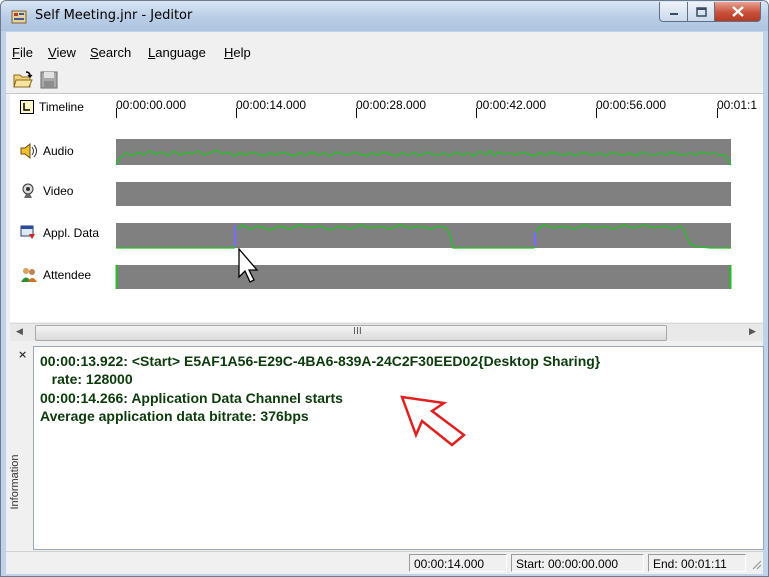  I want to click on menu-file-rest: ile, so click(26, 52).